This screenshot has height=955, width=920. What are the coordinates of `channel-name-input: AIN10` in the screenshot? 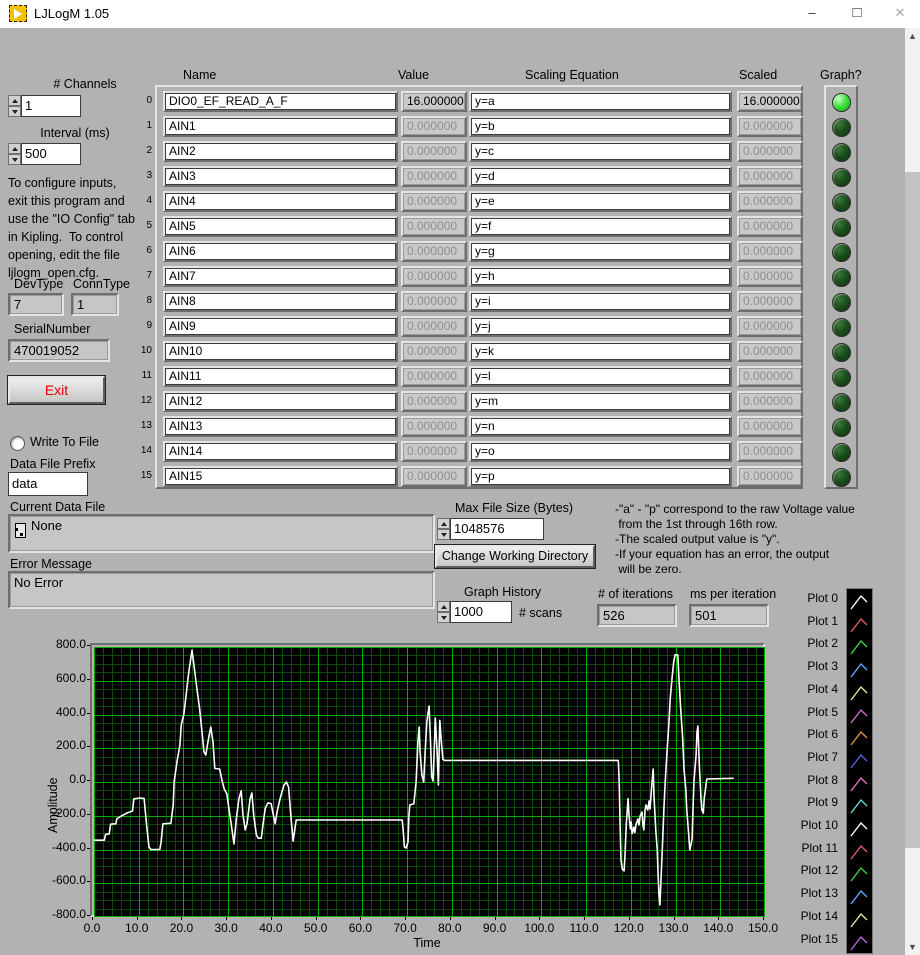 It's located at (280, 351).